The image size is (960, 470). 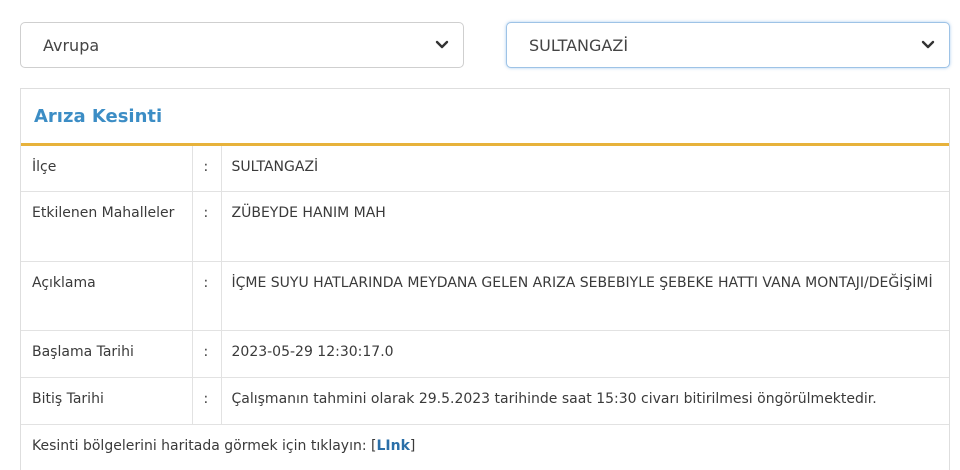 I want to click on table-row: Etkilenen Mahalleler : ZÜBEYDE HANIM MAH, so click(x=485, y=226).